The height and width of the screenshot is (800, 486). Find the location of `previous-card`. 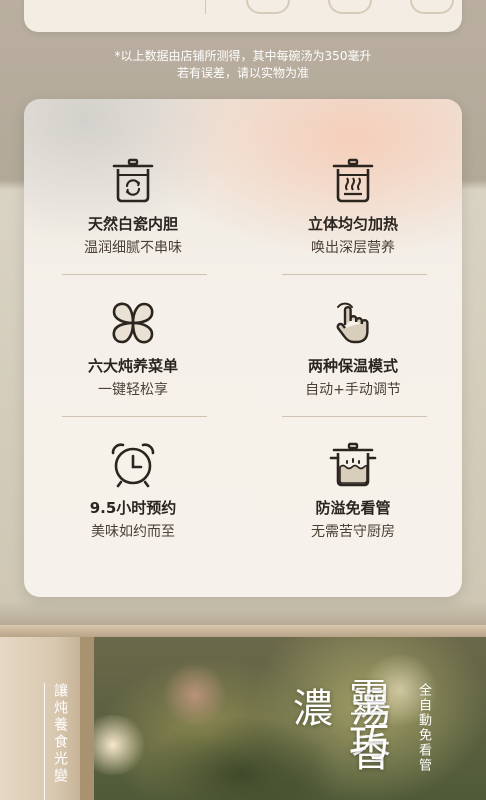

previous-card is located at coordinates (243, 16).